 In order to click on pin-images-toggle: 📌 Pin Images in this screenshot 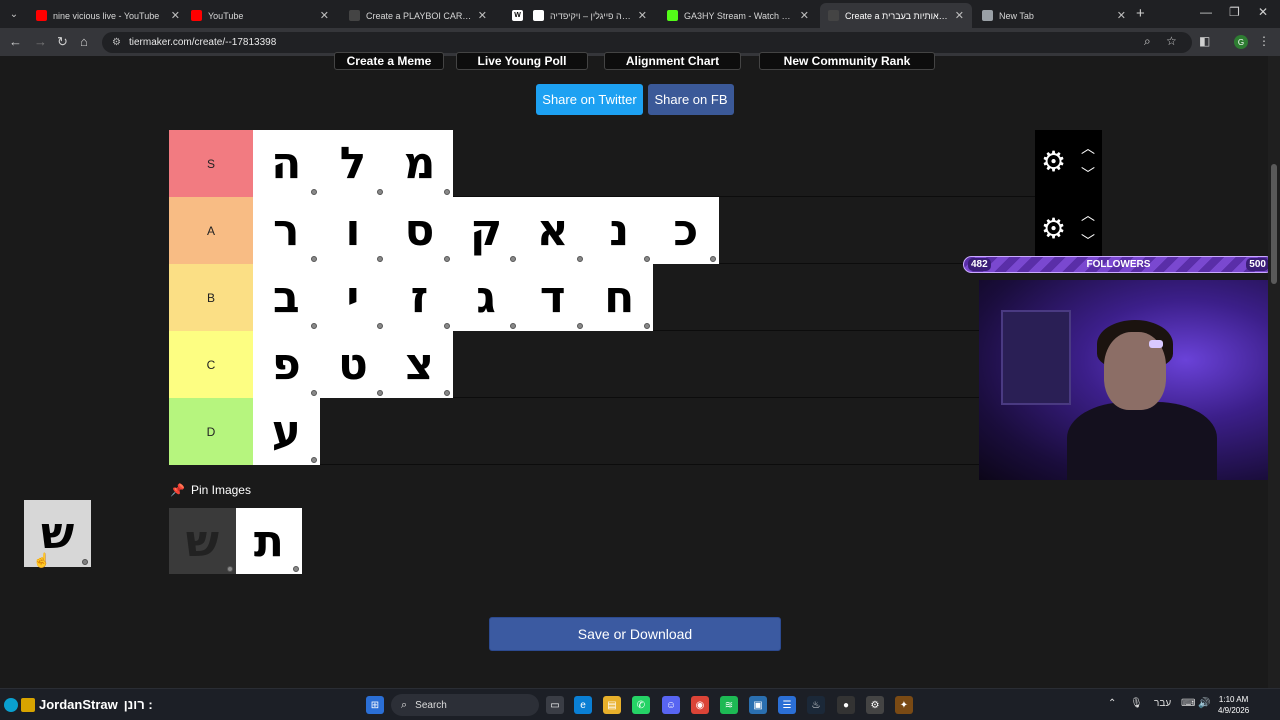, I will do `click(210, 490)`.